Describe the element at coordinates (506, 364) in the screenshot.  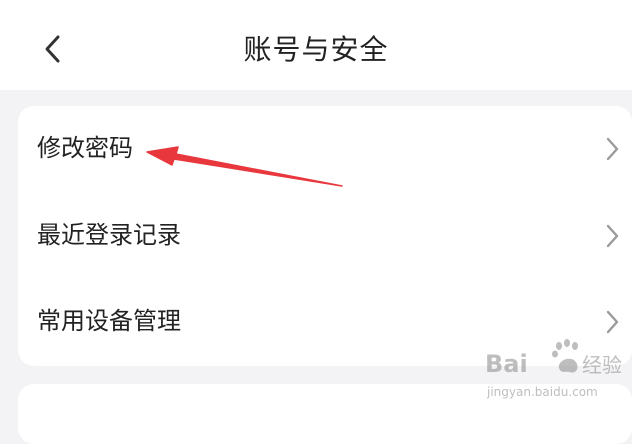
I see `watermark-brand: Bai` at that location.